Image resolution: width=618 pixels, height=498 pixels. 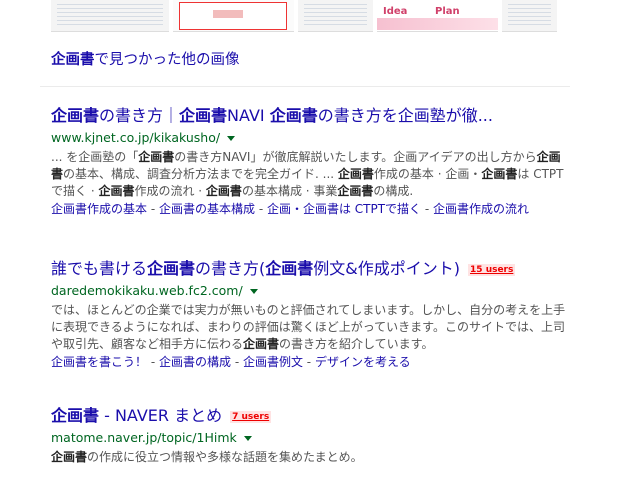 I want to click on result-snippet: 企画書の作成に役立つ情報や多様な話題を集めたまとめ。, so click(x=311, y=457).